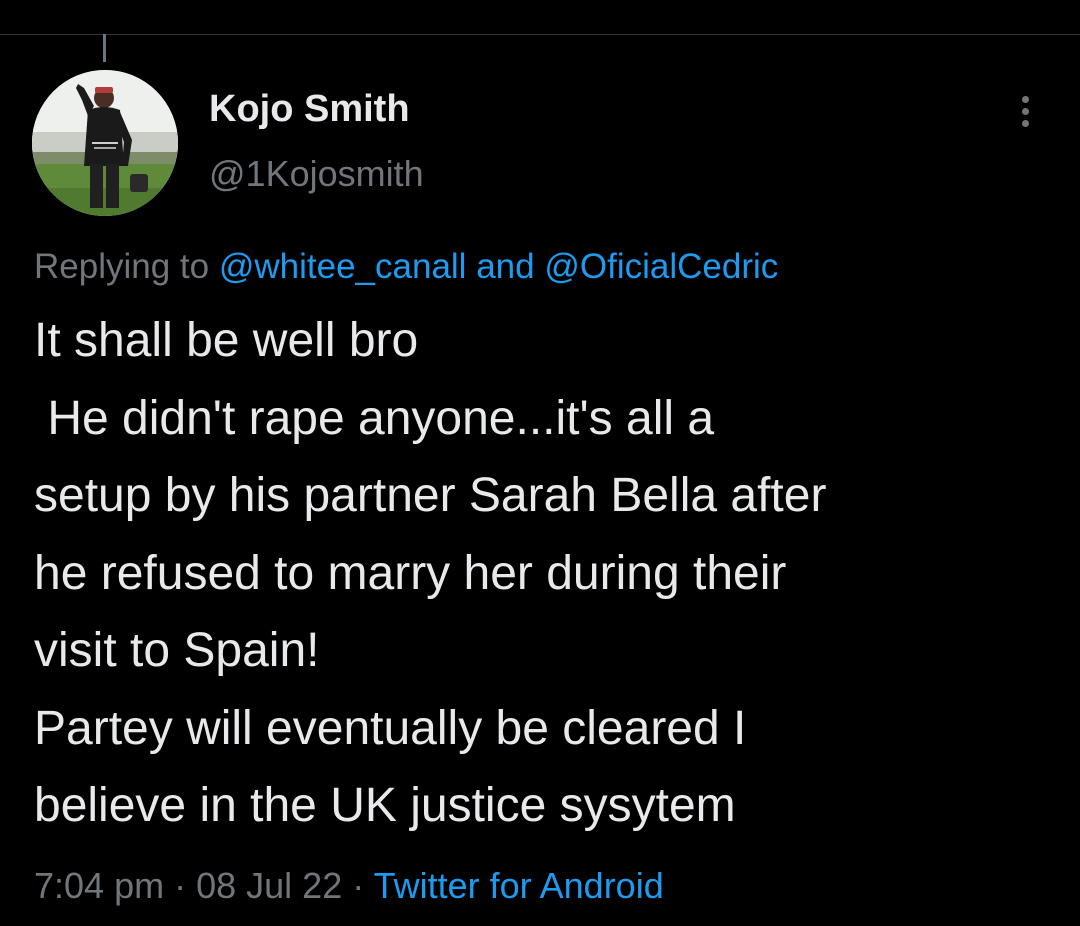 This screenshot has height=926, width=1080. Describe the element at coordinates (122, 266) in the screenshot. I see `replying-to-label: Replying to` at that location.